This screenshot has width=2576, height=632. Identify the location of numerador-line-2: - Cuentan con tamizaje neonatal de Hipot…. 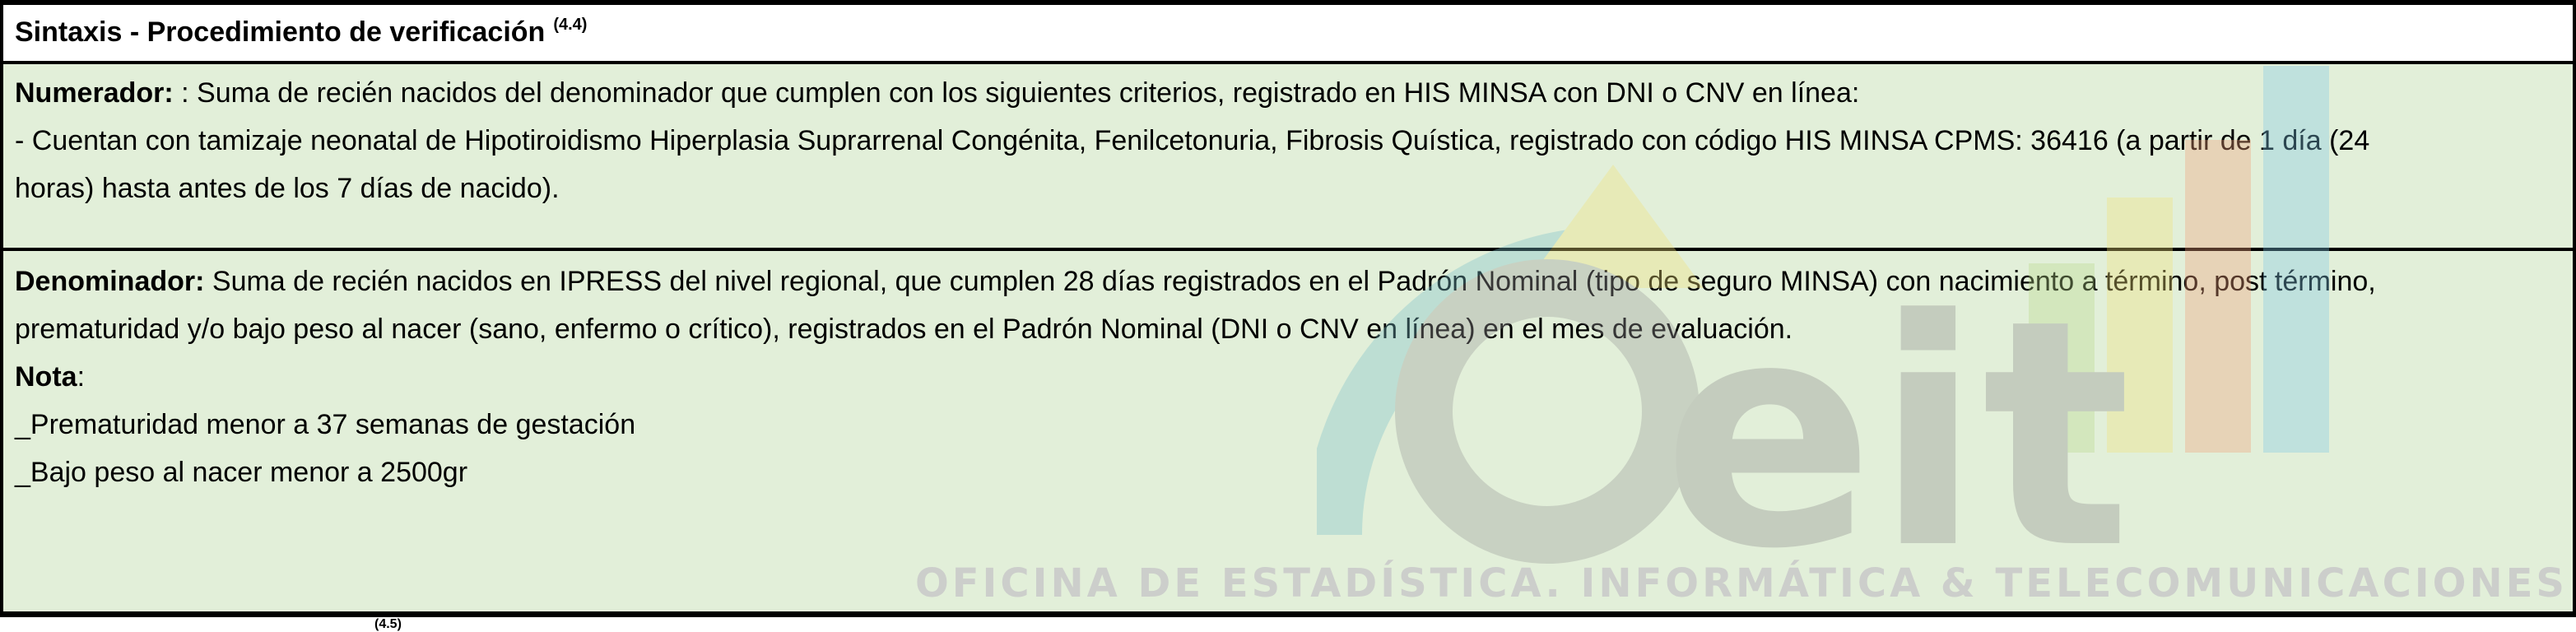
(1192, 140).